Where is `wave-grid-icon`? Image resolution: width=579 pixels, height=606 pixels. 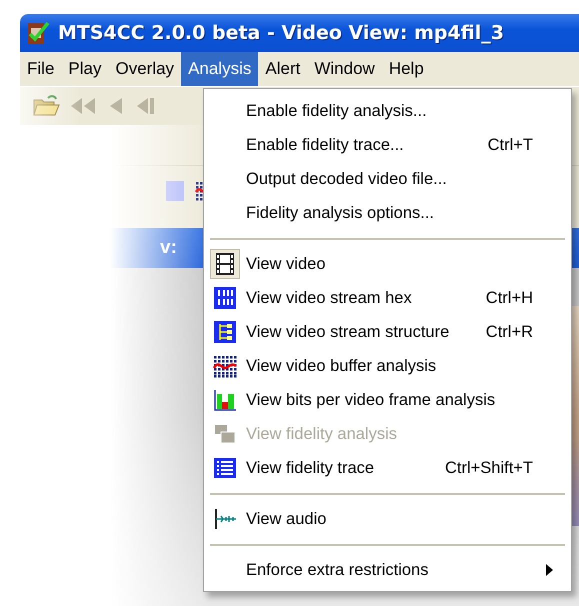 wave-grid-icon is located at coordinates (225, 366).